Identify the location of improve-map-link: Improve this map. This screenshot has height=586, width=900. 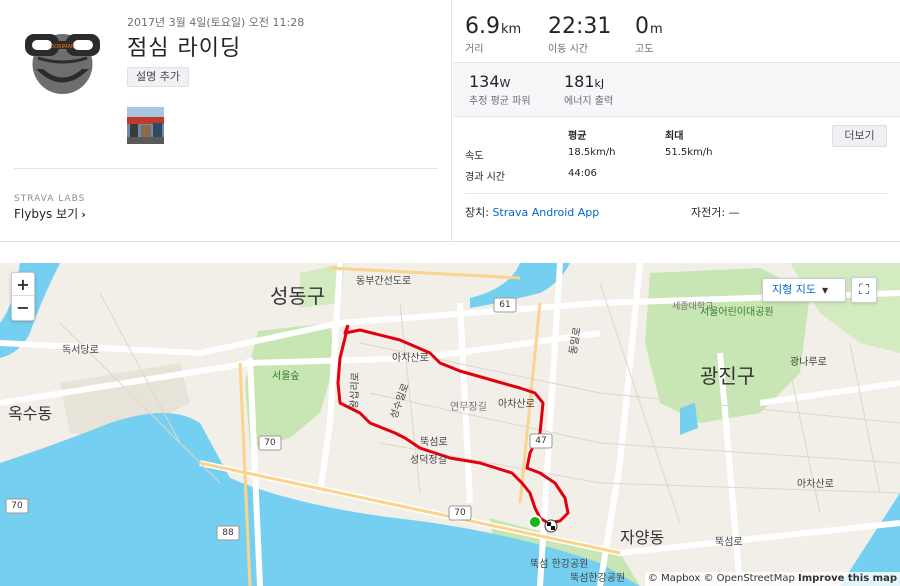
(847, 578).